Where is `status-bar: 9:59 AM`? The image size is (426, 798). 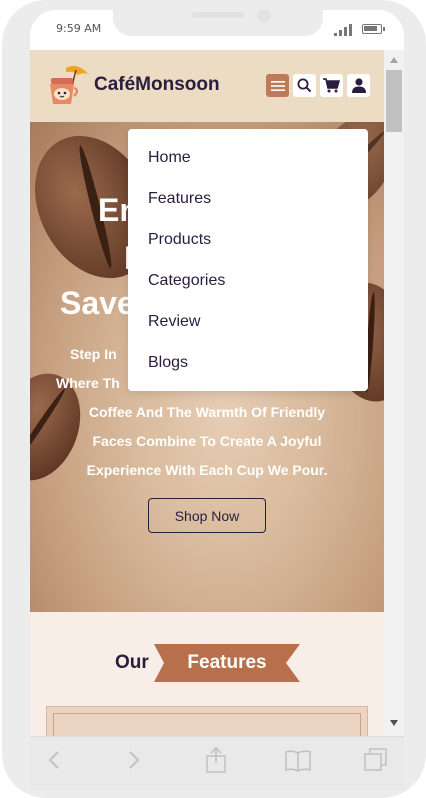
status-bar: 9:59 AM is located at coordinates (217, 30).